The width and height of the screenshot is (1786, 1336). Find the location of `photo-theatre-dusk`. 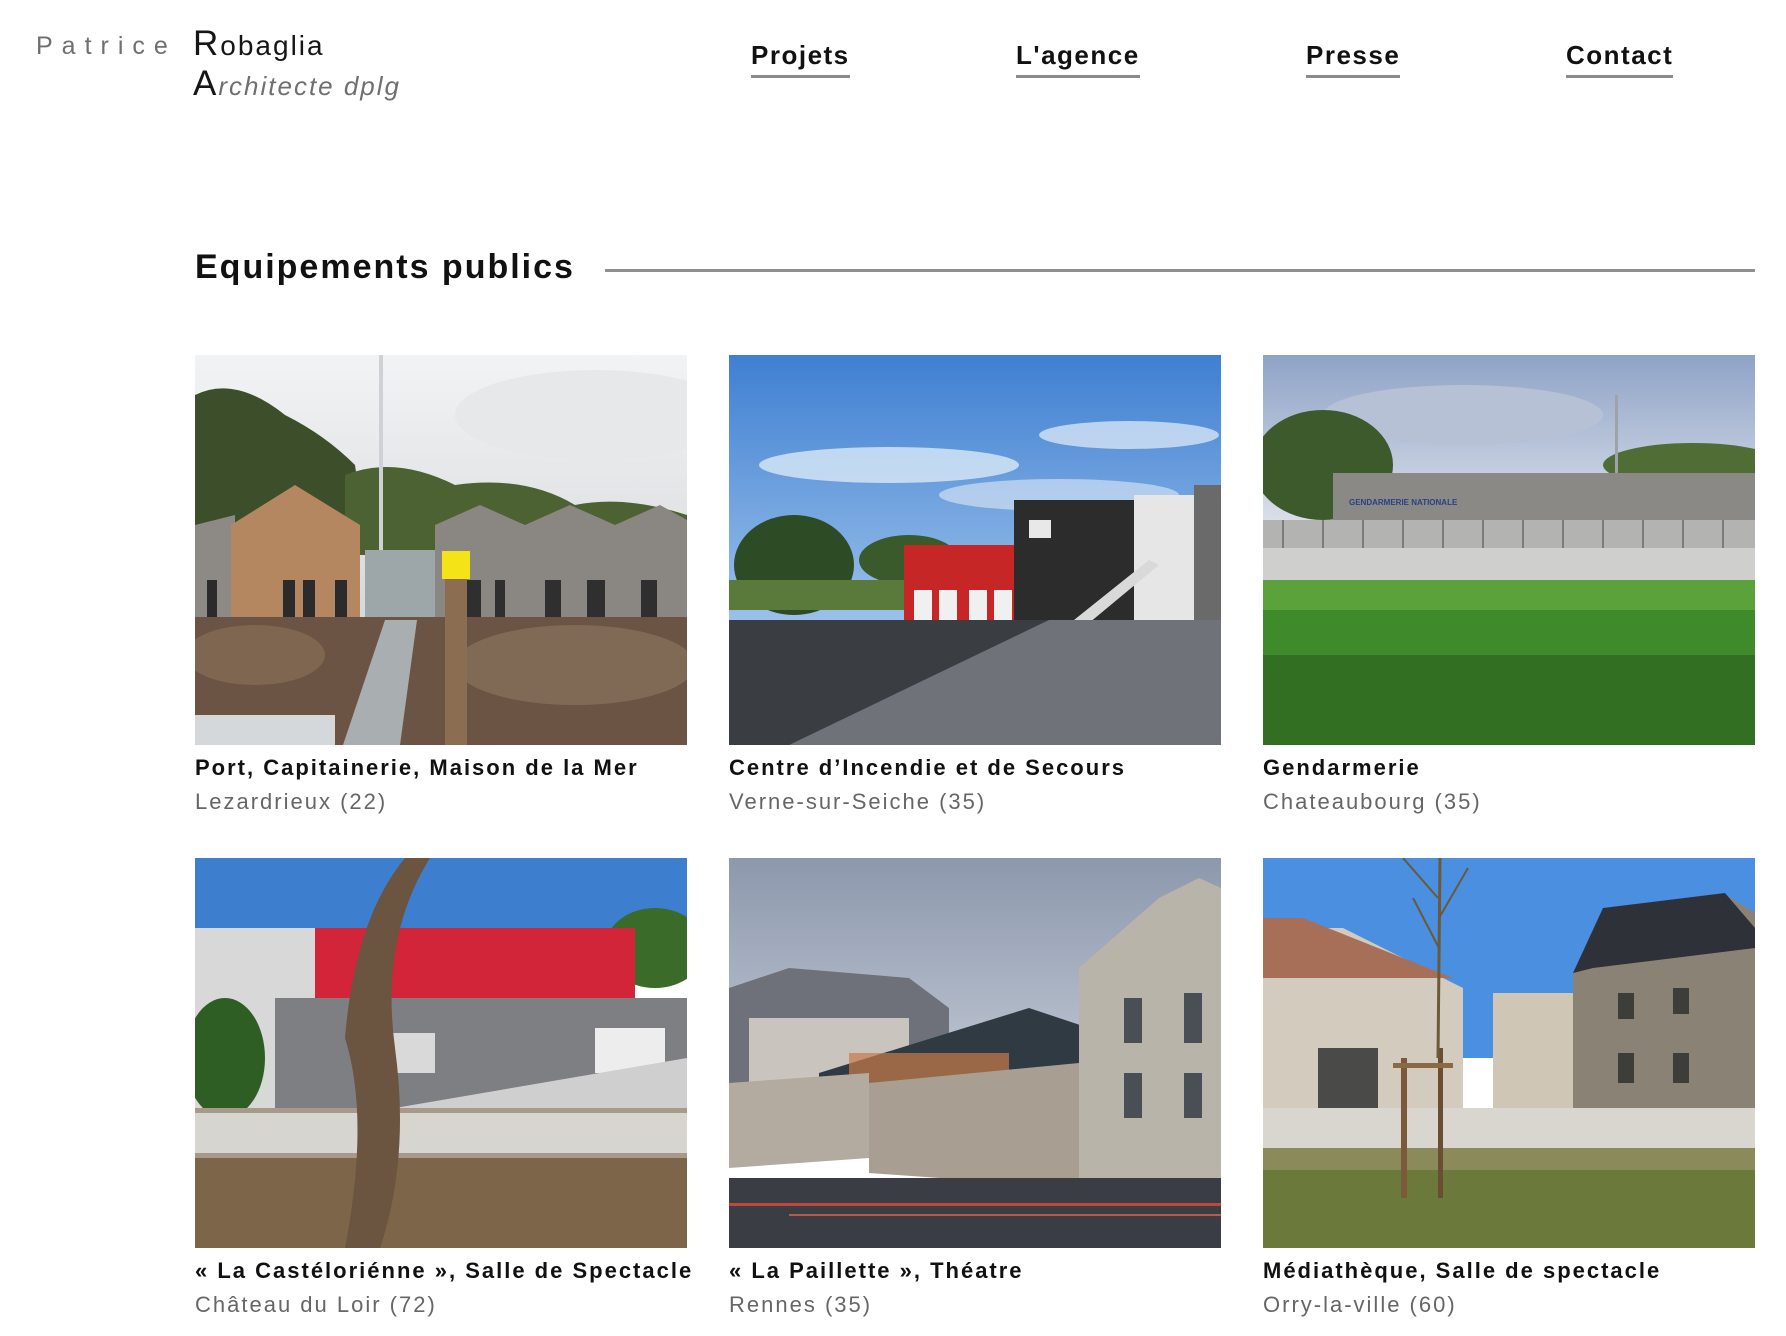

photo-theatre-dusk is located at coordinates (975, 1053).